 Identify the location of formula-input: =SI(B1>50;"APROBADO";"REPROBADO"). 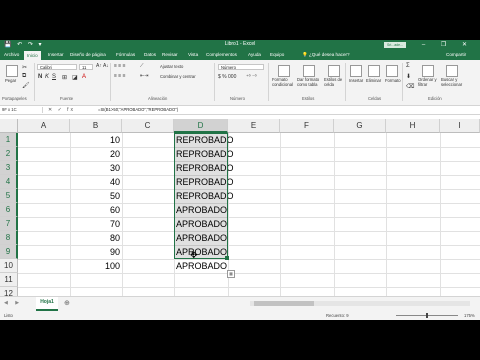
(138, 110).